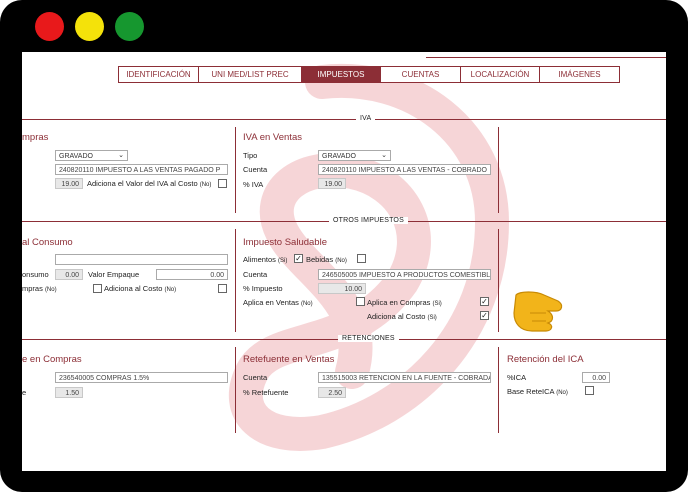 This screenshot has height=492, width=688. What do you see at coordinates (396, 316) in the screenshot?
I see `saludable-adiciona-text: Adiciona al Costo` at bounding box center [396, 316].